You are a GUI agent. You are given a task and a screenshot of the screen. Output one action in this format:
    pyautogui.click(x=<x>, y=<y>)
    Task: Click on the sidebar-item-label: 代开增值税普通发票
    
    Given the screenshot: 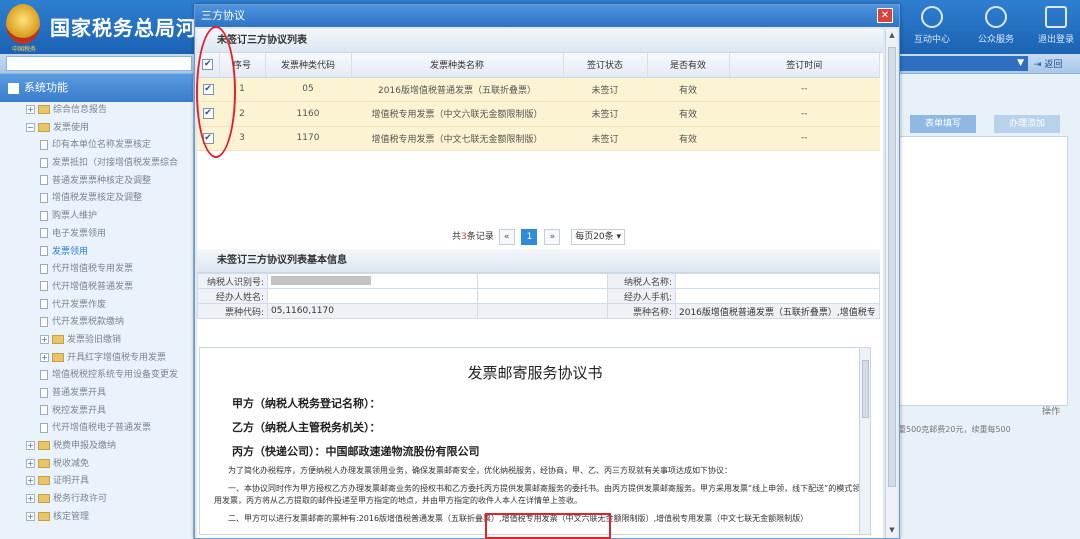 What is the action you would take?
    pyautogui.click(x=93, y=286)
    